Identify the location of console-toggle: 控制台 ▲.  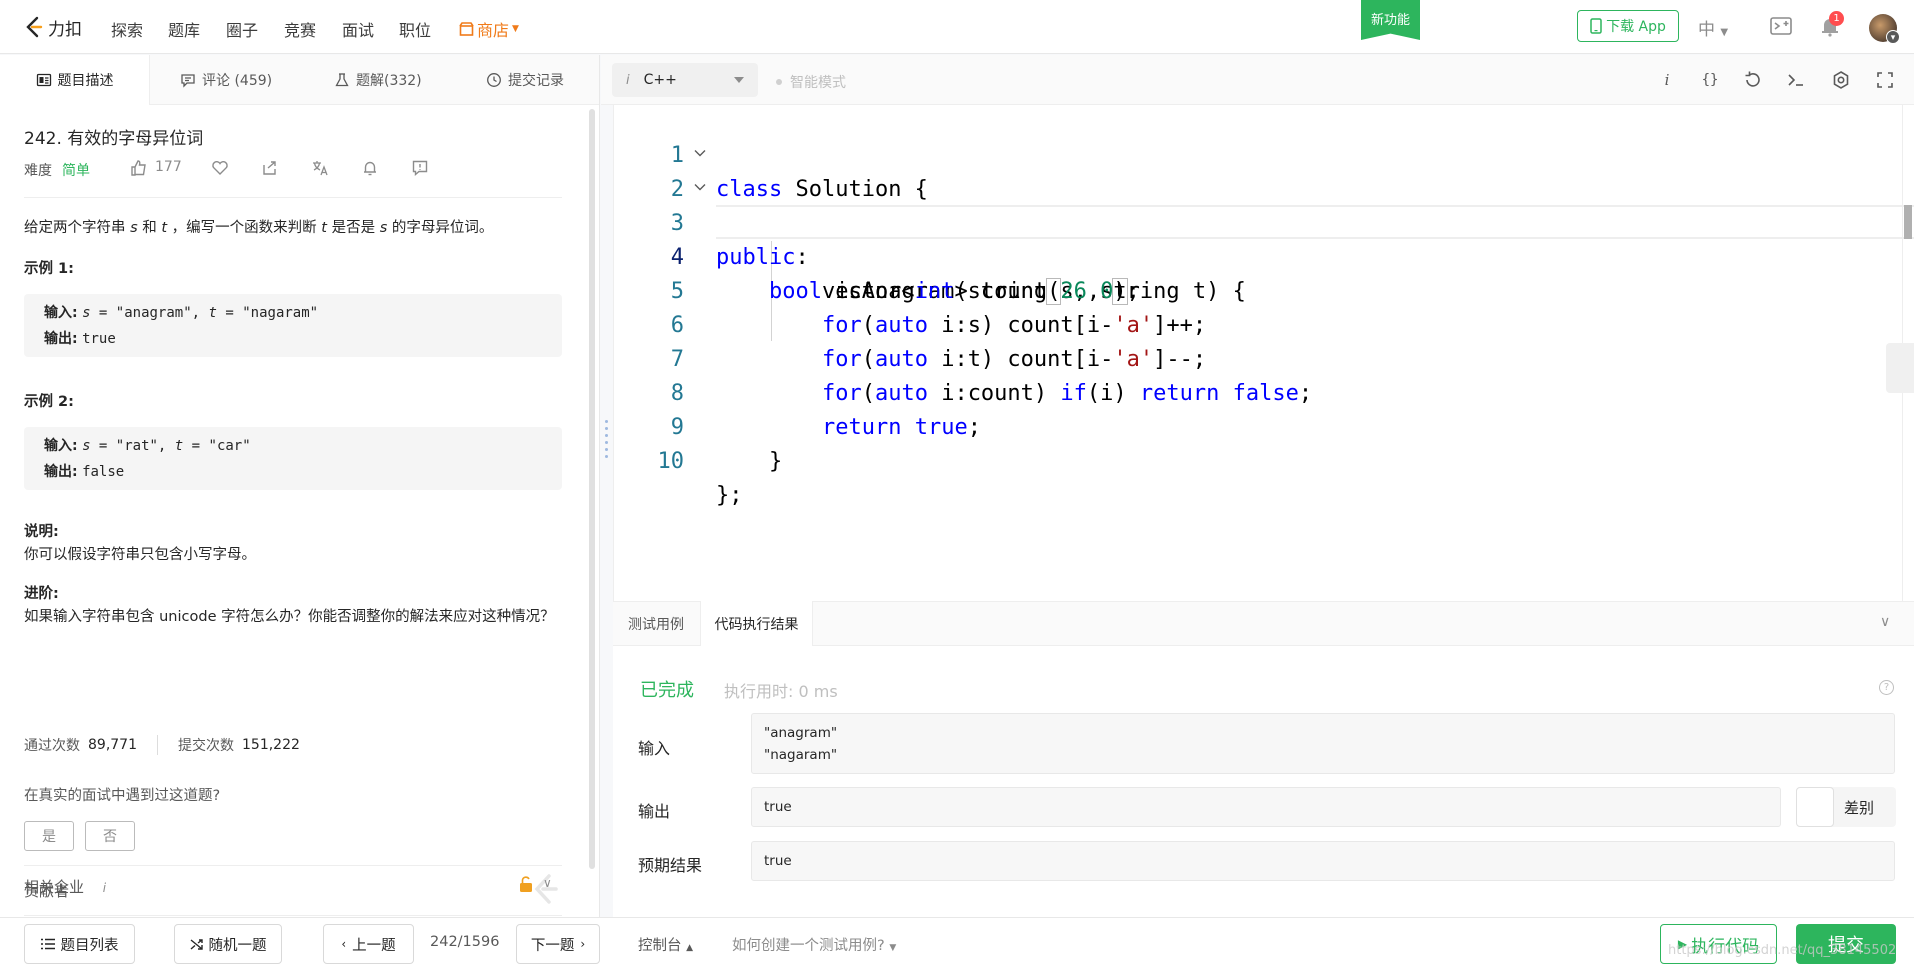
(665, 944).